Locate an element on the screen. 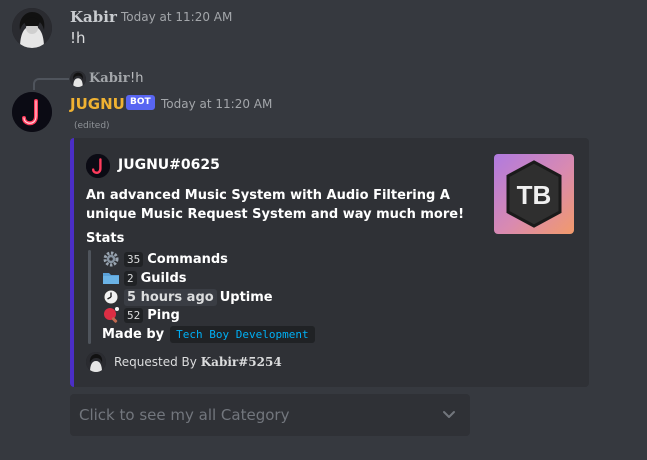 This screenshot has width=647, height=460. stat-row-ping: 52 Ping is located at coordinates (141, 315).